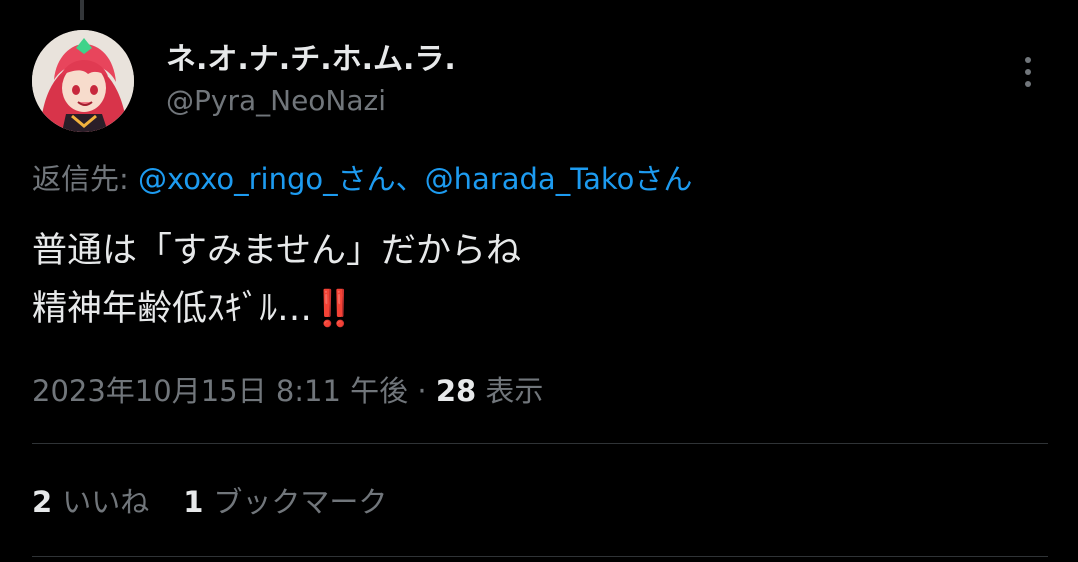 Image resolution: width=1078 pixels, height=562 pixels. Describe the element at coordinates (311, 60) in the screenshot. I see `author-display-name: ネ.オ.ナ.チ.ホ.ム.ラ.` at that location.